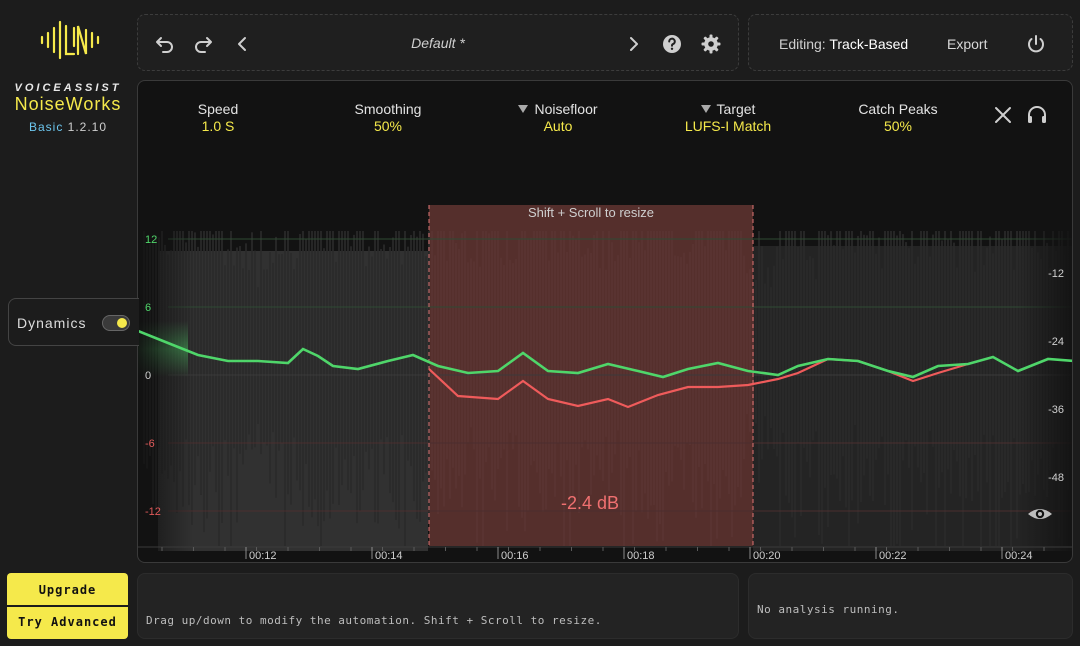 The width and height of the screenshot is (1080, 646). Describe the element at coordinates (67, 622) in the screenshot. I see `try-advanced-button: Try Advanced` at that location.